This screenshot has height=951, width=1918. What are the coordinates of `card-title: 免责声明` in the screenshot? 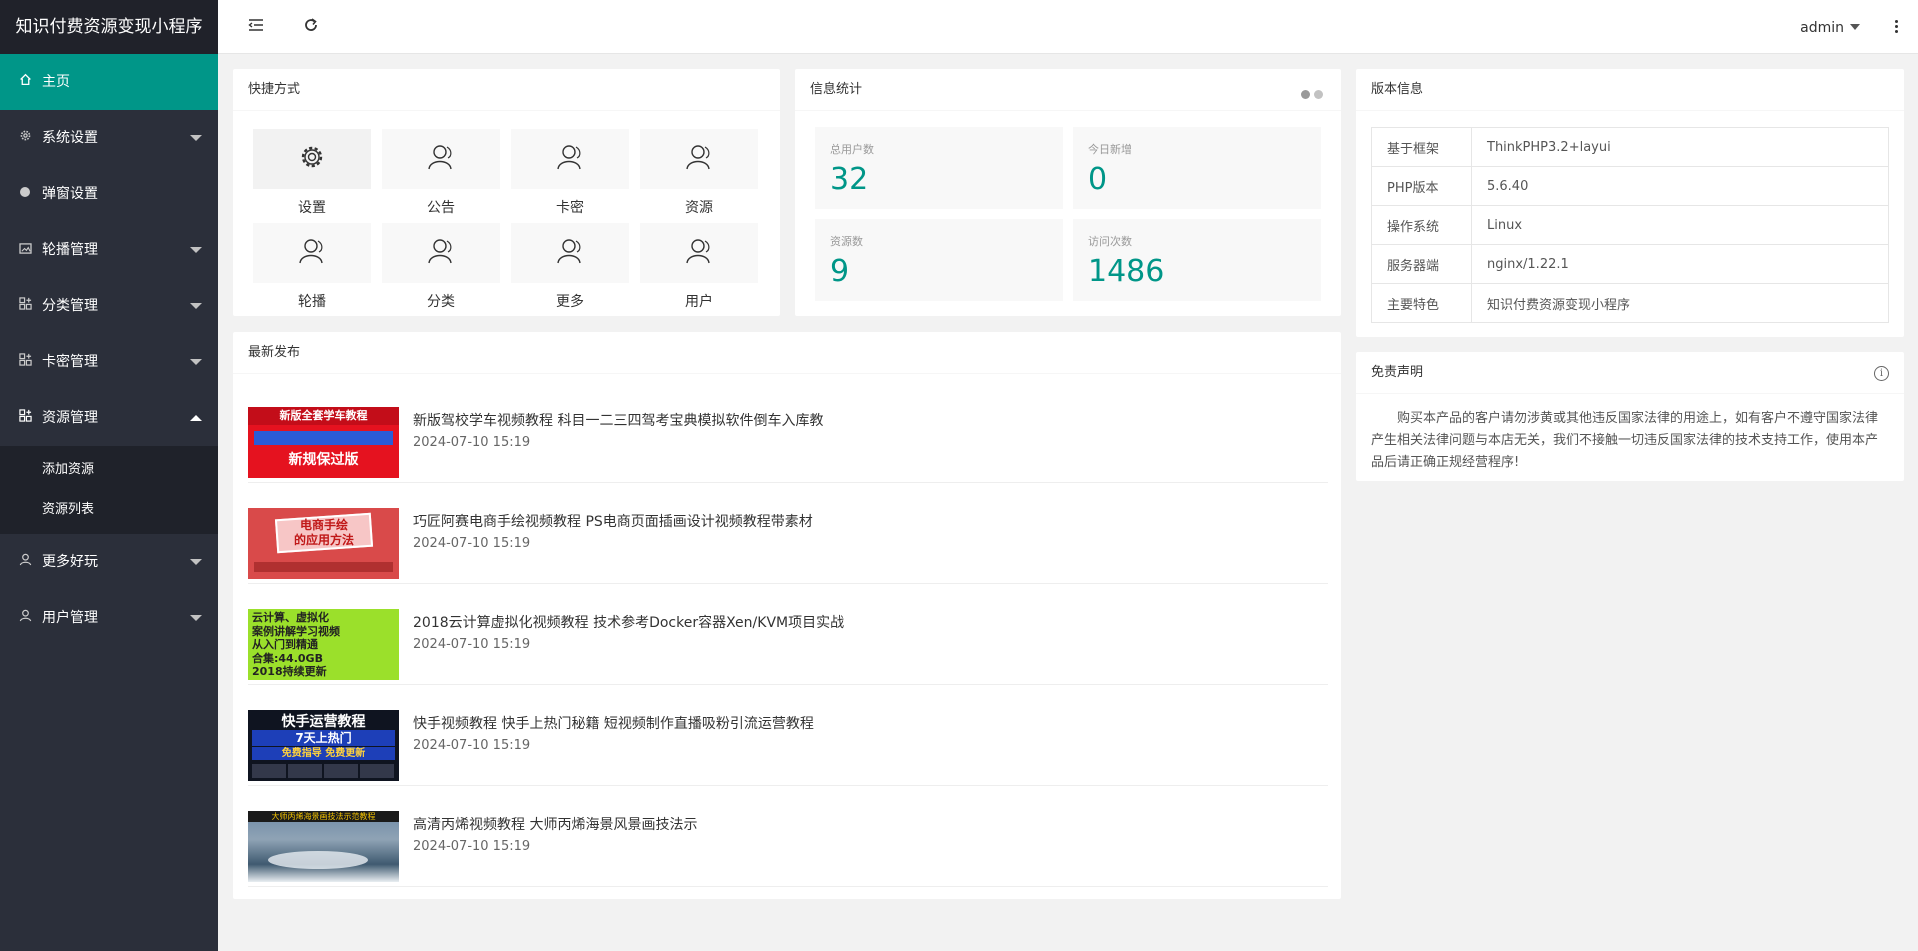 It's located at (1630, 373).